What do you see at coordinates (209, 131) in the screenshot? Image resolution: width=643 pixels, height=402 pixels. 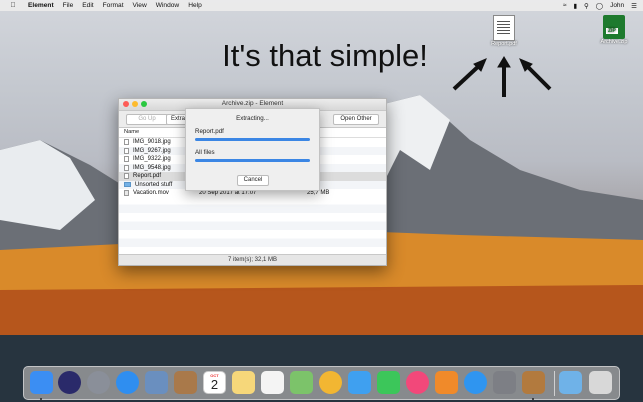 I see `current-file-label: Report.pdf` at bounding box center [209, 131].